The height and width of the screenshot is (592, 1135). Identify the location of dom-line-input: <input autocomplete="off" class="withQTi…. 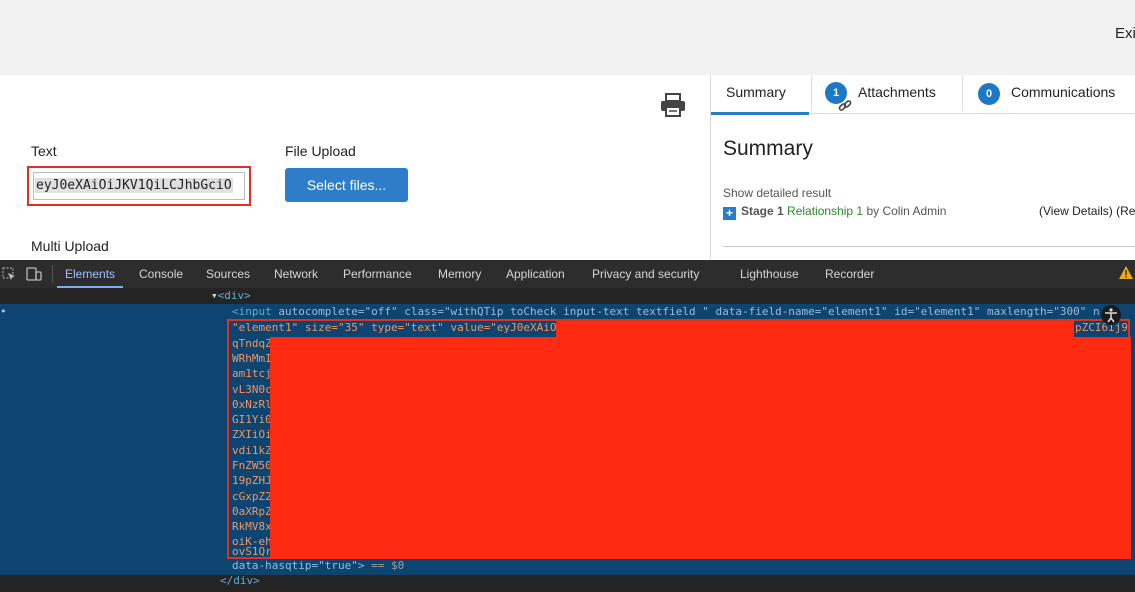
(667, 311).